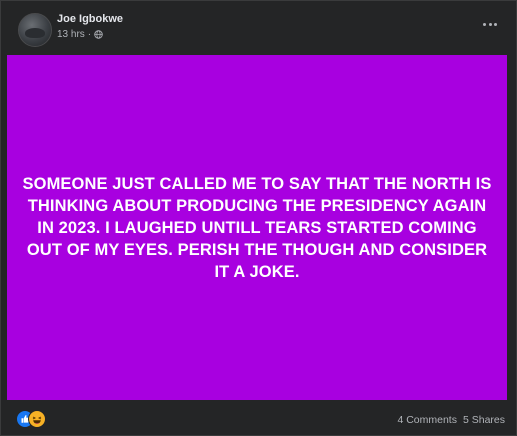 The image size is (517, 436). Describe the element at coordinates (427, 420) in the screenshot. I see `comments-count: 4 Comments` at that location.